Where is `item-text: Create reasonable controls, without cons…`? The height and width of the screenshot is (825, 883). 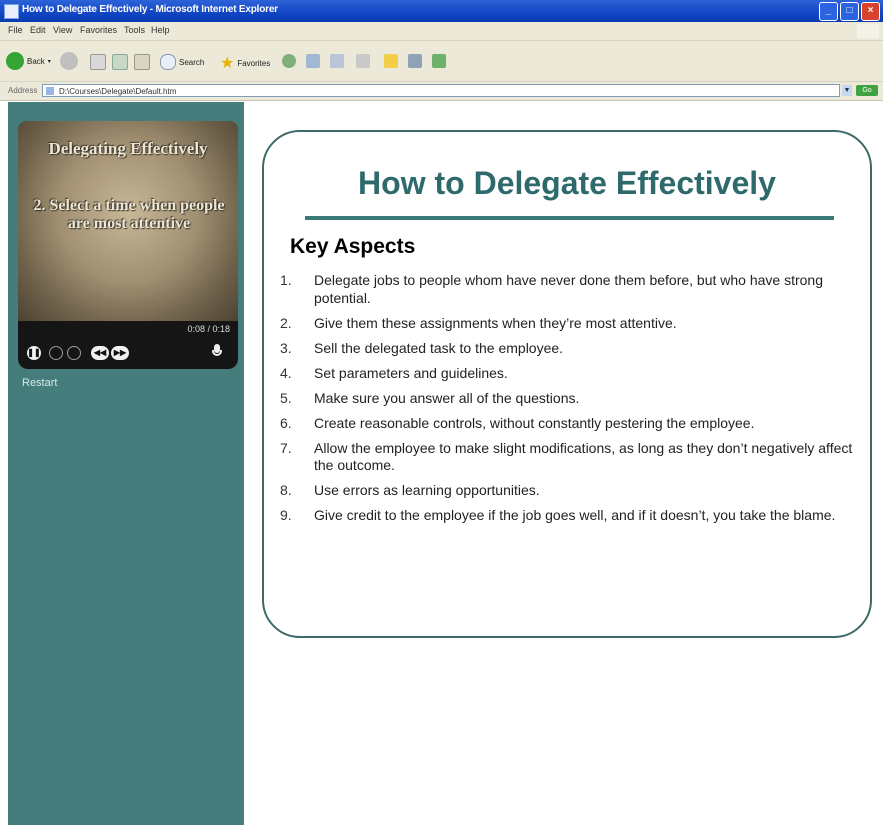 item-text: Create reasonable controls, without cons… is located at coordinates (534, 422).